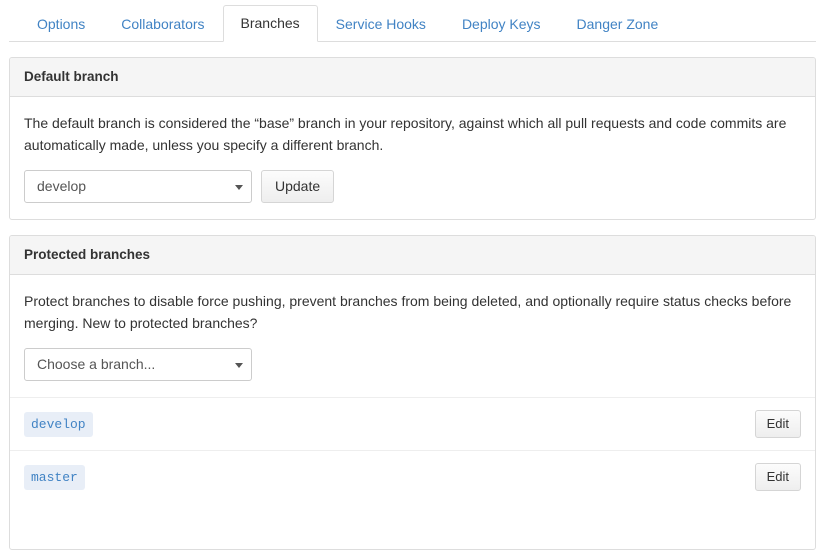 This screenshot has width=825, height=550. I want to click on tab-collaborators: Collaborators, so click(162, 24).